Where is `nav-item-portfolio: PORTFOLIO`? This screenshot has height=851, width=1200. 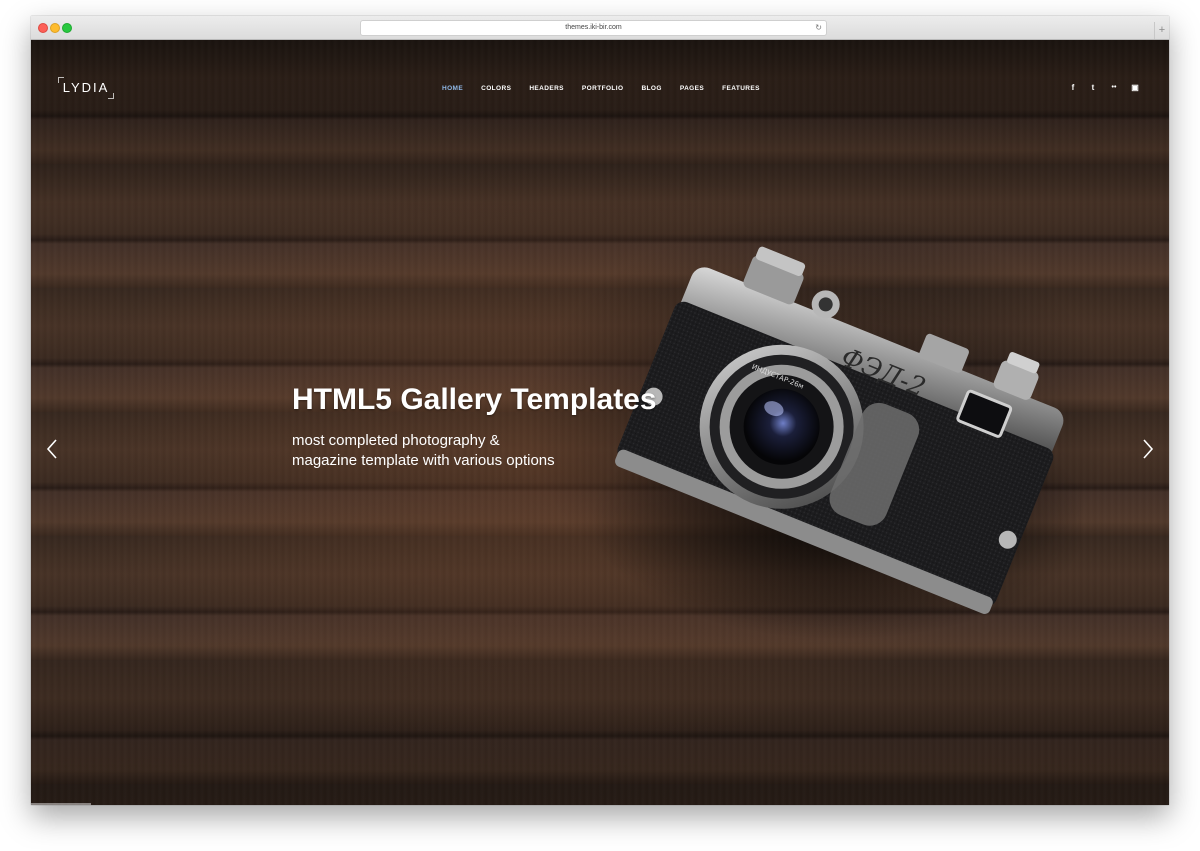
nav-item-portfolio: PORTFOLIO is located at coordinates (603, 89).